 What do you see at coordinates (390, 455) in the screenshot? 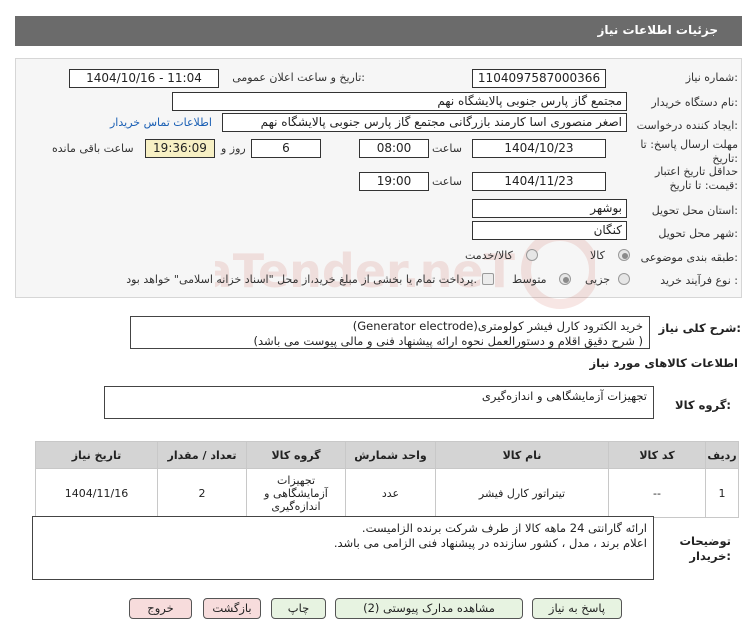
I see `th-unit: واحد شمارش` at bounding box center [390, 455].